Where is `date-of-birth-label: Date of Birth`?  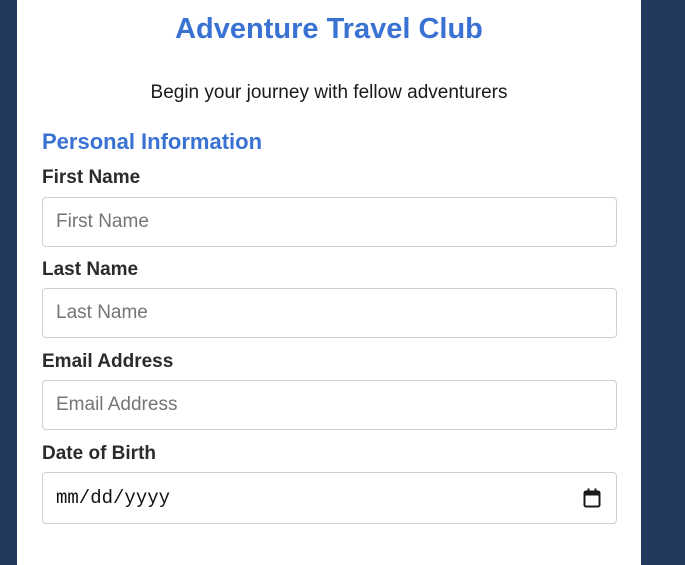 date-of-birth-label: Date of Birth is located at coordinates (99, 453).